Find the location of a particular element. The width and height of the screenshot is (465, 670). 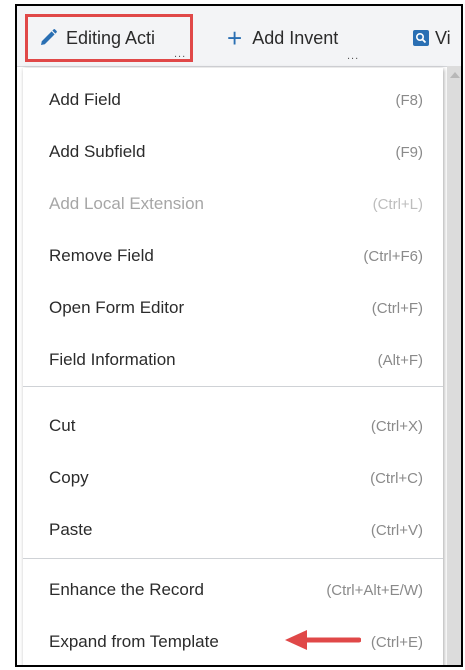

menu-item-shortcut: (F9) is located at coordinates (409, 152).